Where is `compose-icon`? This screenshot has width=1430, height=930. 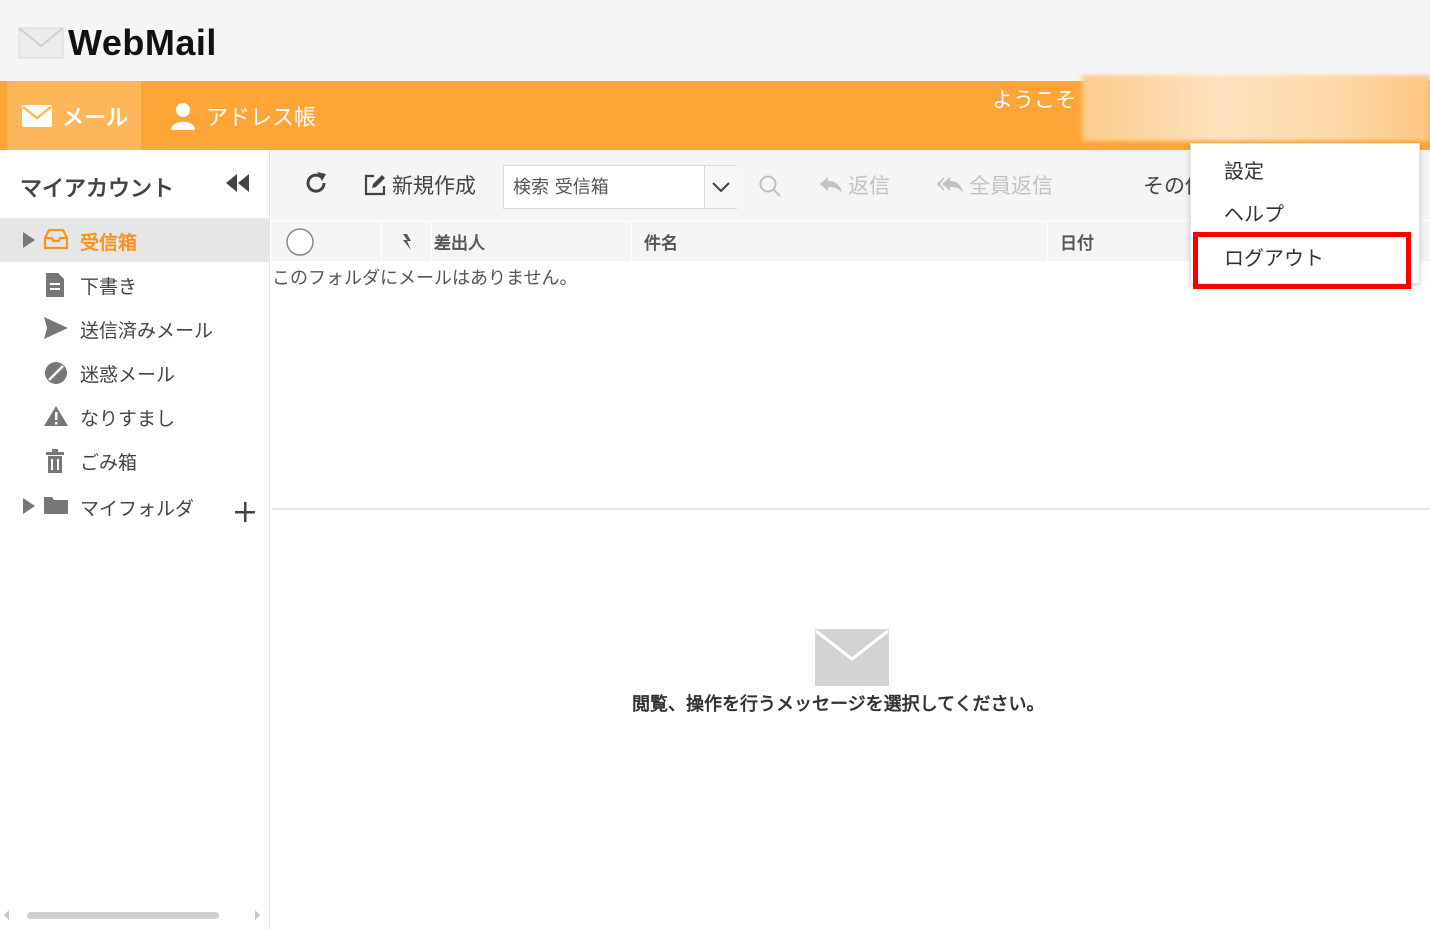
compose-icon is located at coordinates (375, 185).